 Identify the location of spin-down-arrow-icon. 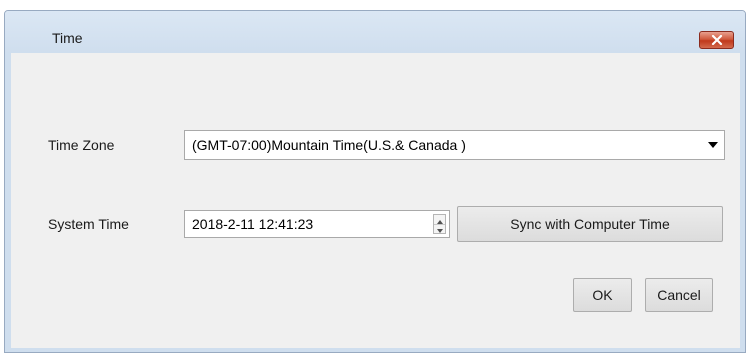
(439, 229).